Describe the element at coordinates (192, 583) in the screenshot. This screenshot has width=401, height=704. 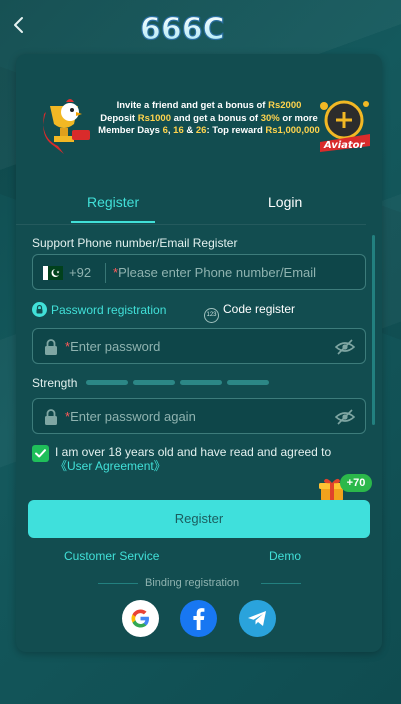
I see `binding-registration-label: Binding registration` at that location.